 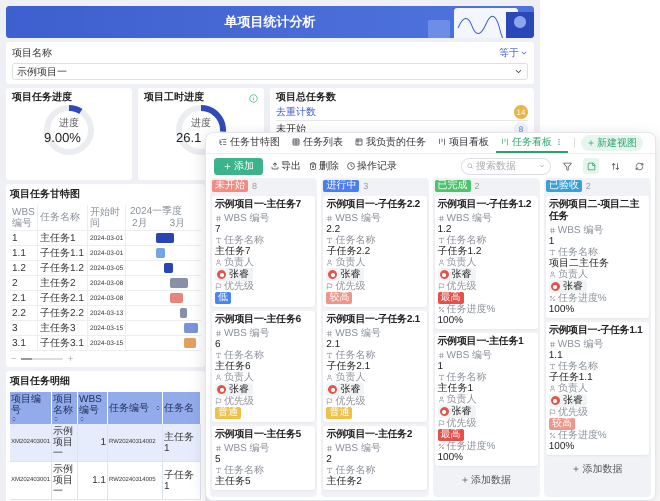 I want to click on view-tab: 项目看板, so click(x=463, y=143).